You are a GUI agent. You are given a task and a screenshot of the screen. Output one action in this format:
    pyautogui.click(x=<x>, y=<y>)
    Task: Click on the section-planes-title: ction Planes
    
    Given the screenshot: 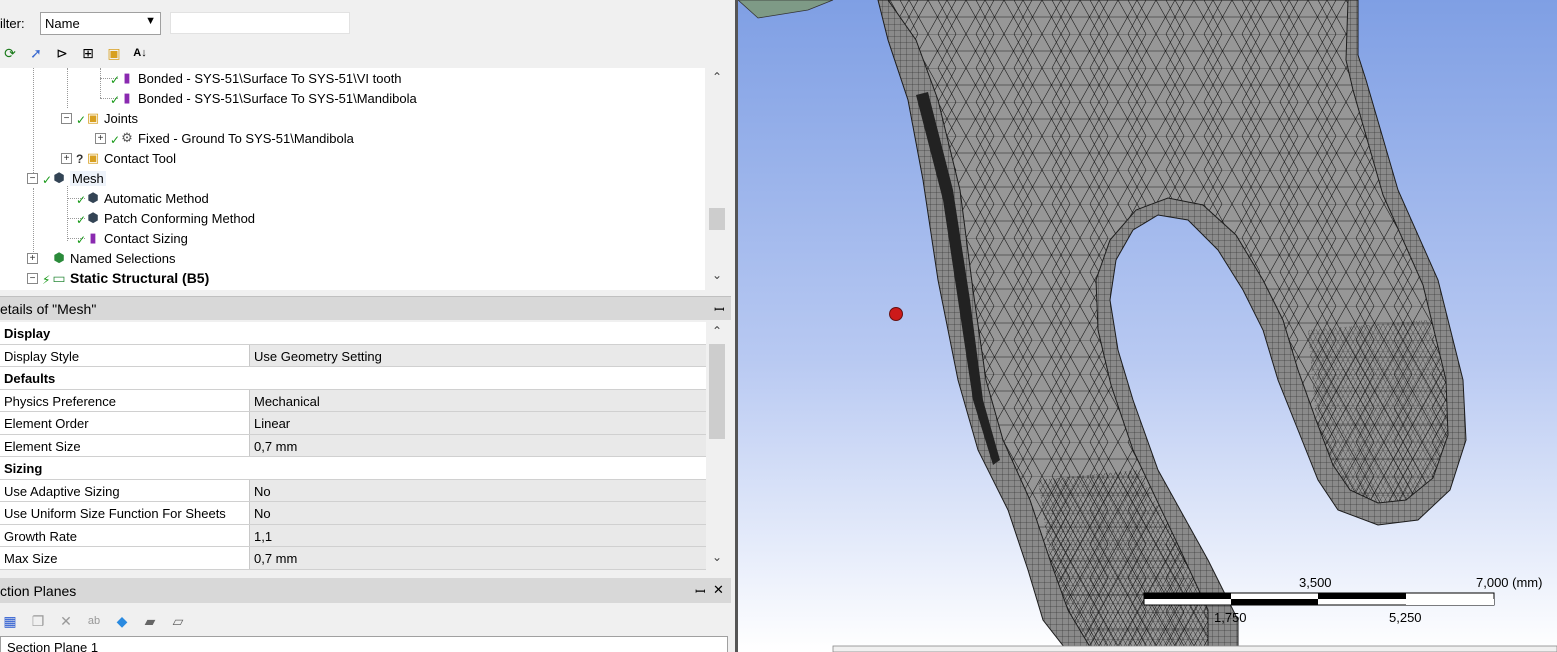 What is the action you would take?
    pyautogui.click(x=38, y=591)
    